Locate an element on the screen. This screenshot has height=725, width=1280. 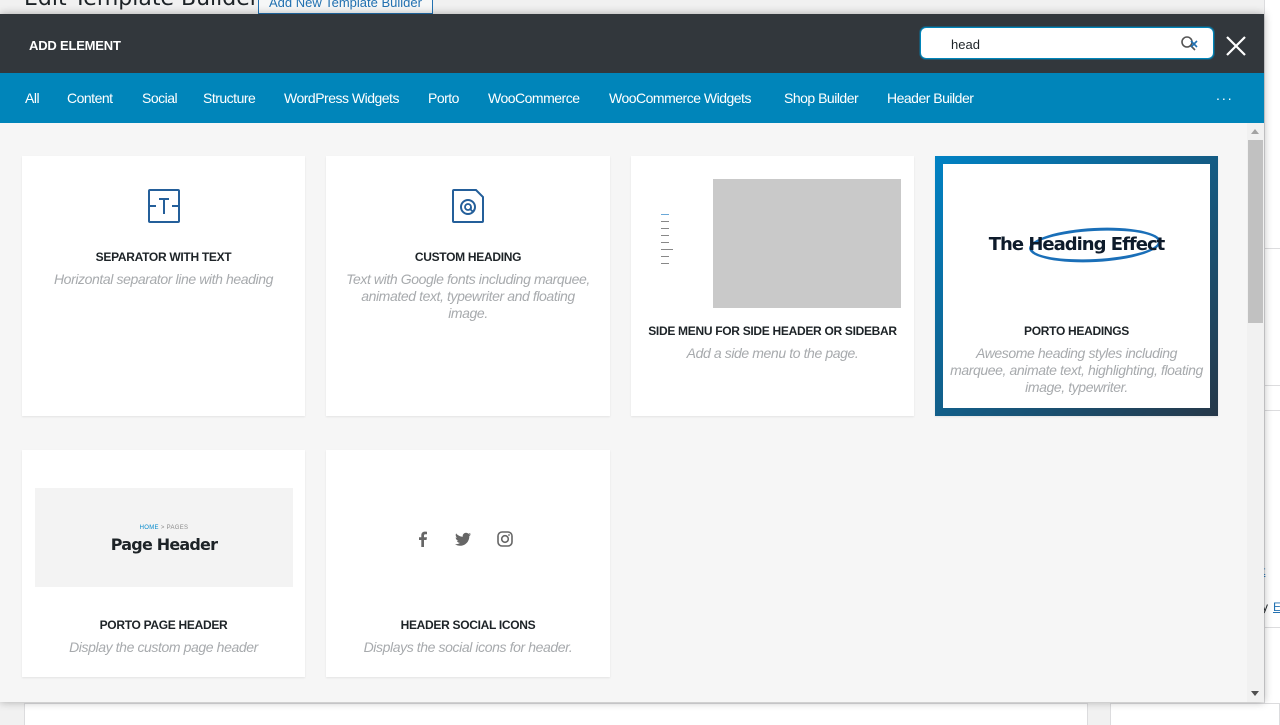
close-icon is located at coordinates (1236, 46).